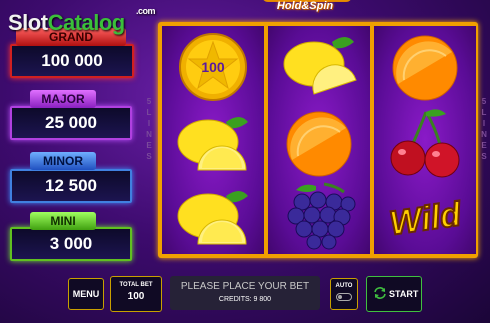  I want to click on coin-symbol: 100, so click(213, 67).